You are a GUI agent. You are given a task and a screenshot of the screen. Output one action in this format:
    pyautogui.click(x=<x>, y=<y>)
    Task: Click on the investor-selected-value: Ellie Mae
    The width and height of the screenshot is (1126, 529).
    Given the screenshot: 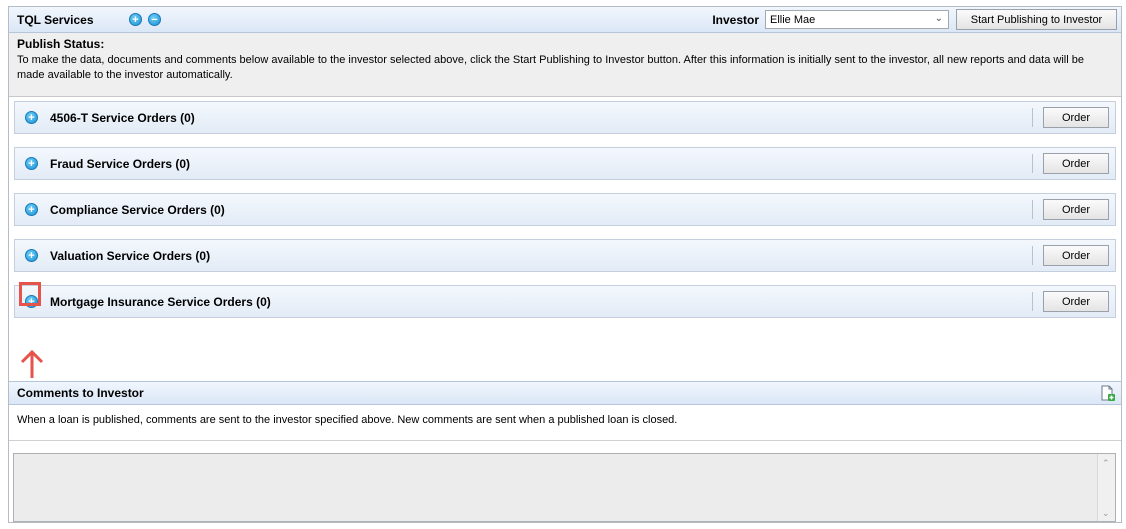 What is the action you would take?
    pyautogui.click(x=793, y=19)
    